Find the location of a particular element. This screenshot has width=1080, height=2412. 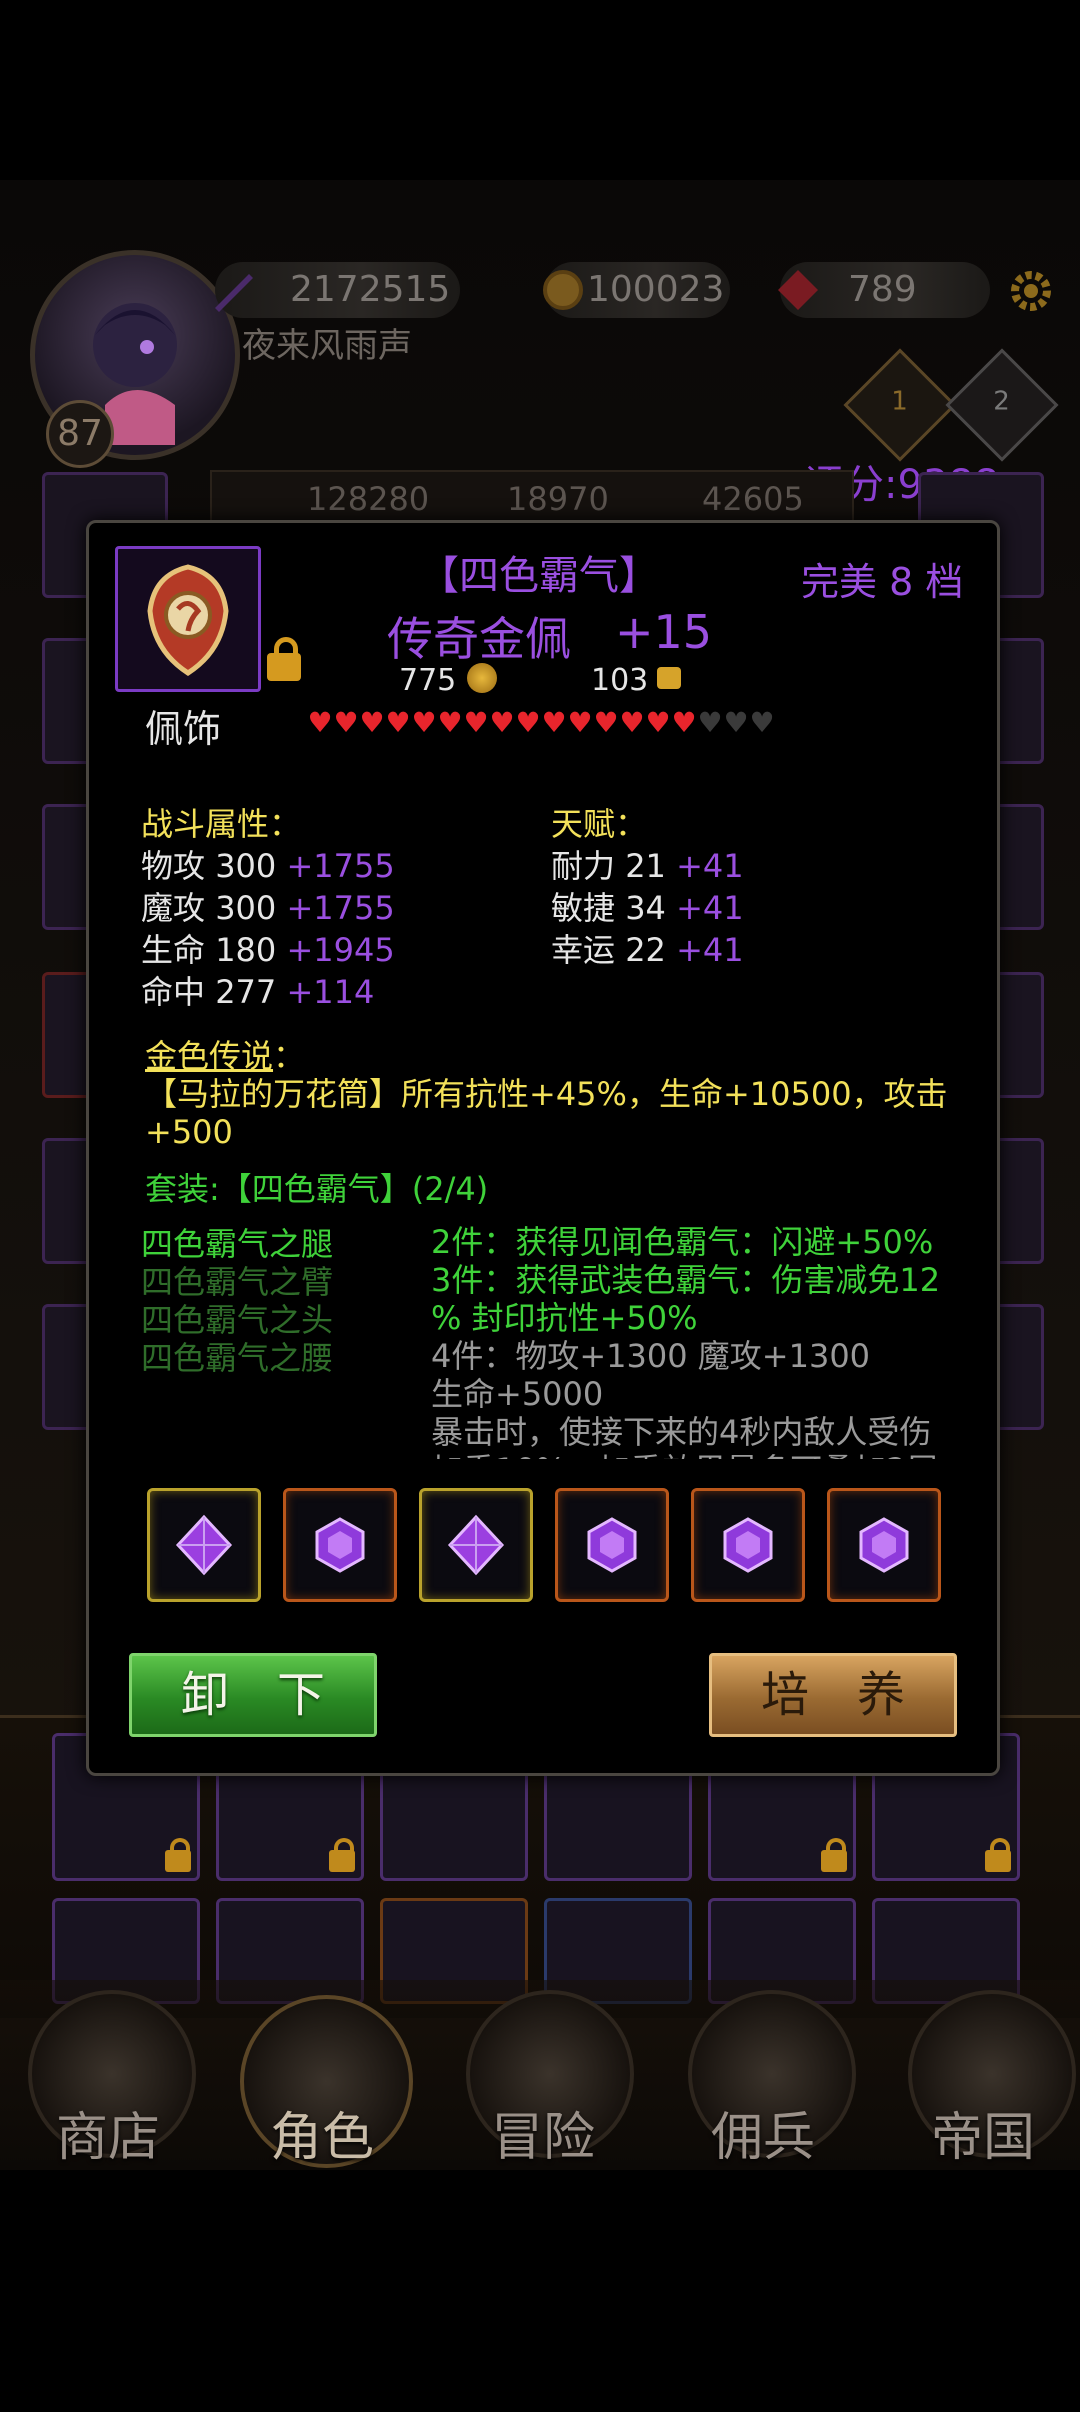

item-enhance-level: +15 is located at coordinates (664, 632).